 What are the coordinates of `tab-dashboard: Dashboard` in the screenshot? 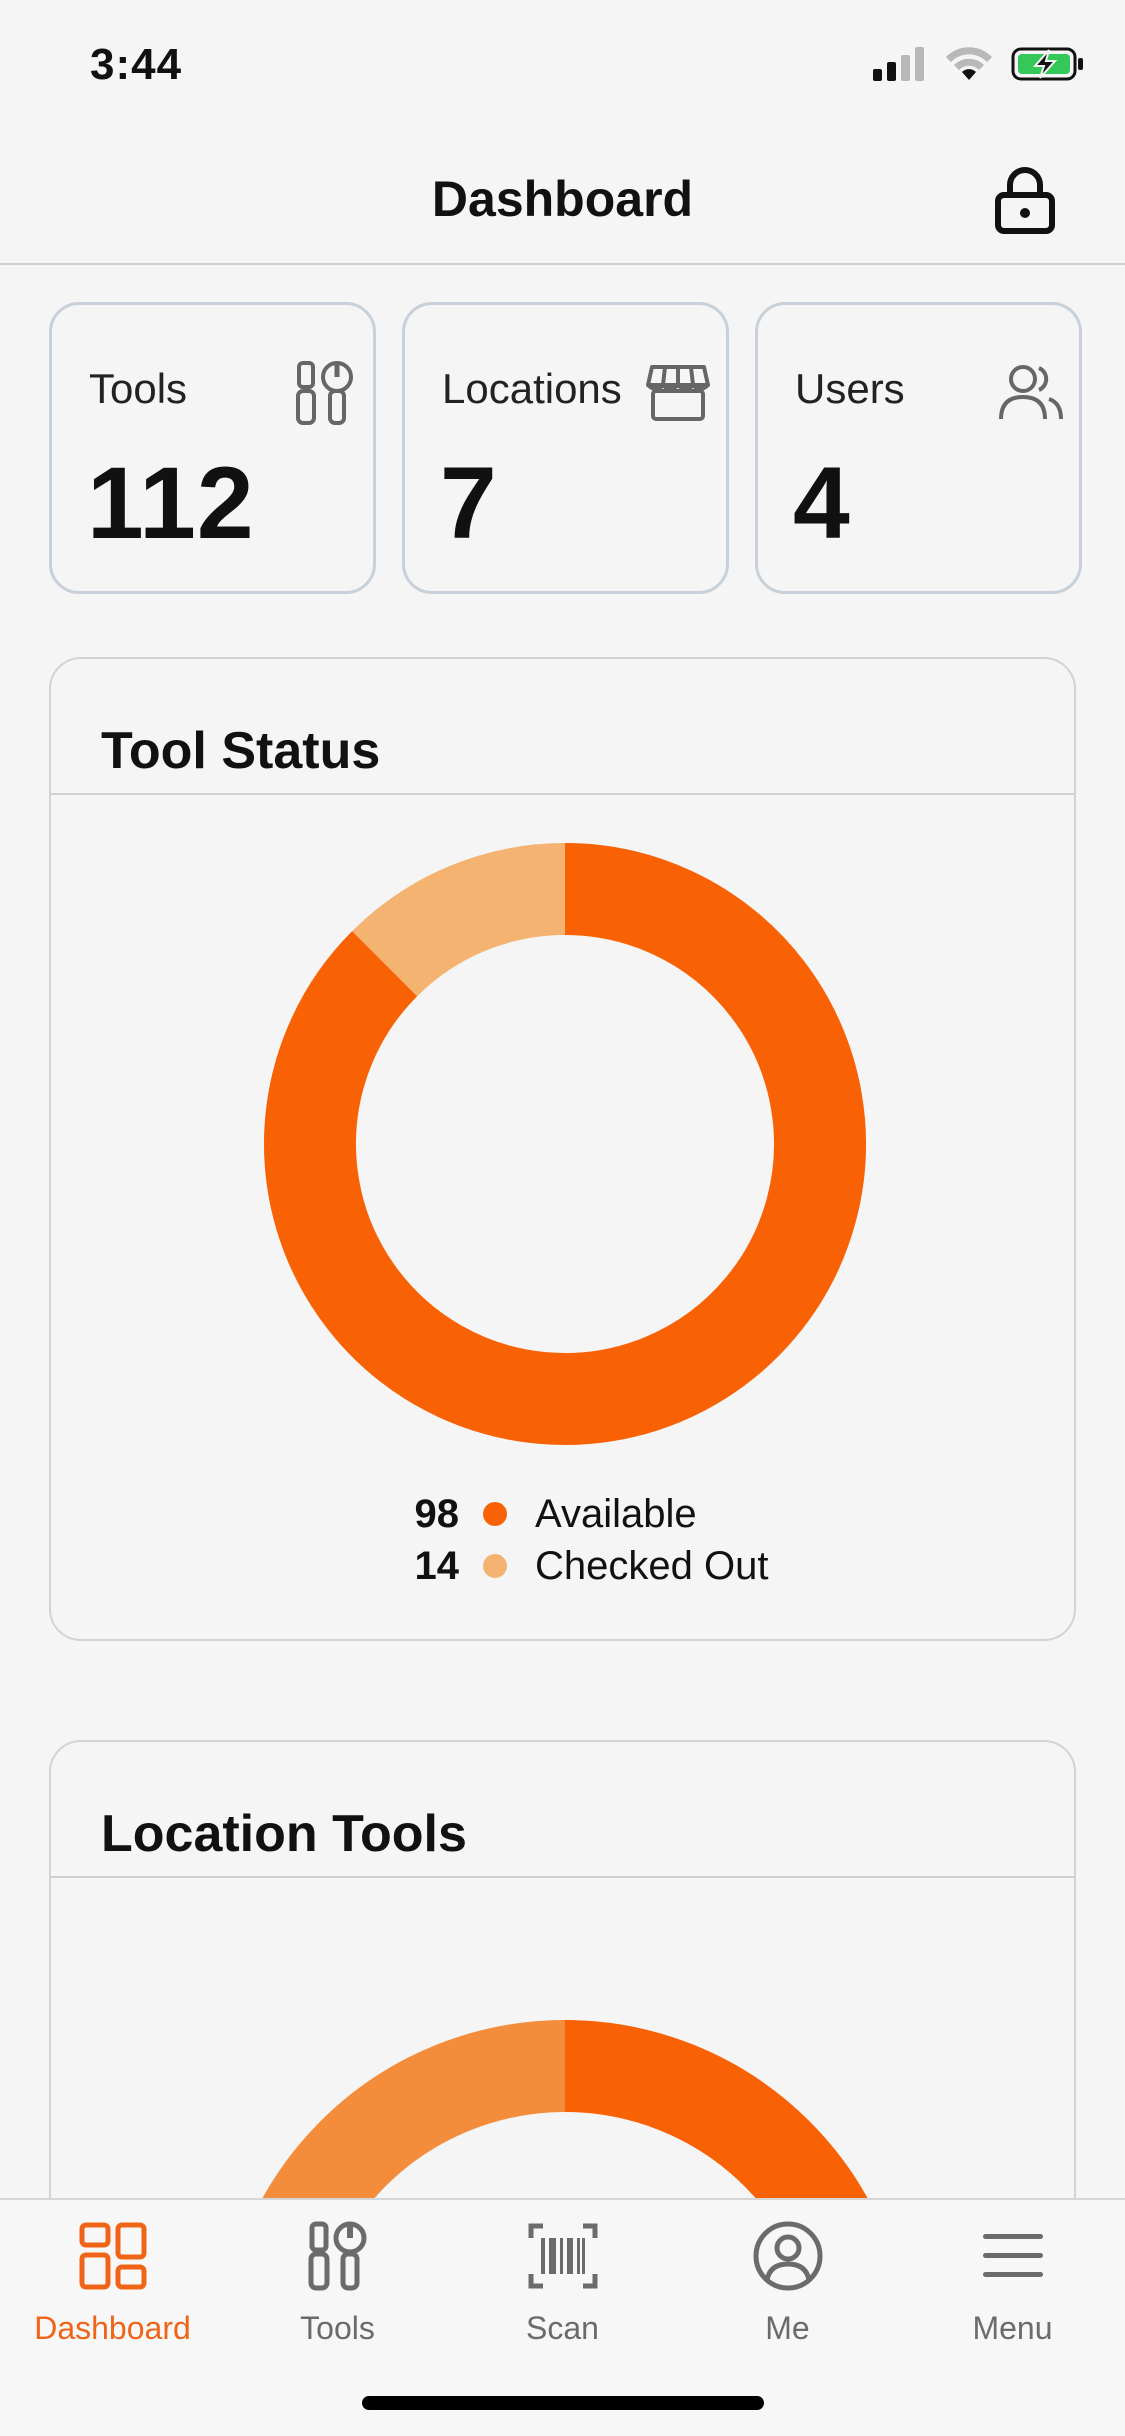 It's located at (112, 2280).